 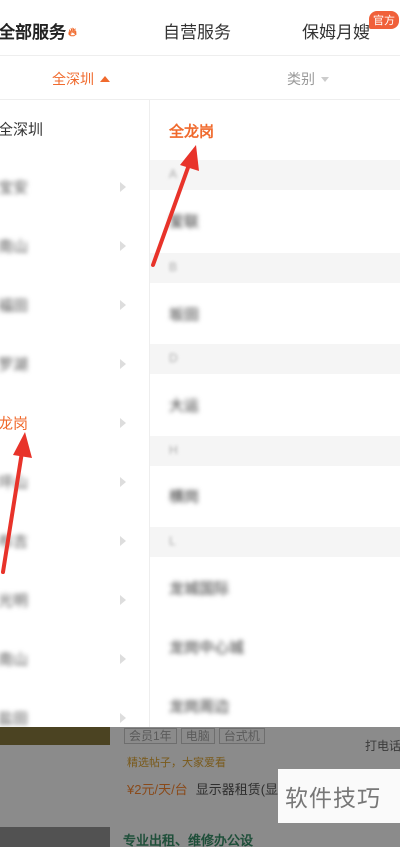 What do you see at coordinates (173, 267) in the screenshot?
I see `section-letter: B` at bounding box center [173, 267].